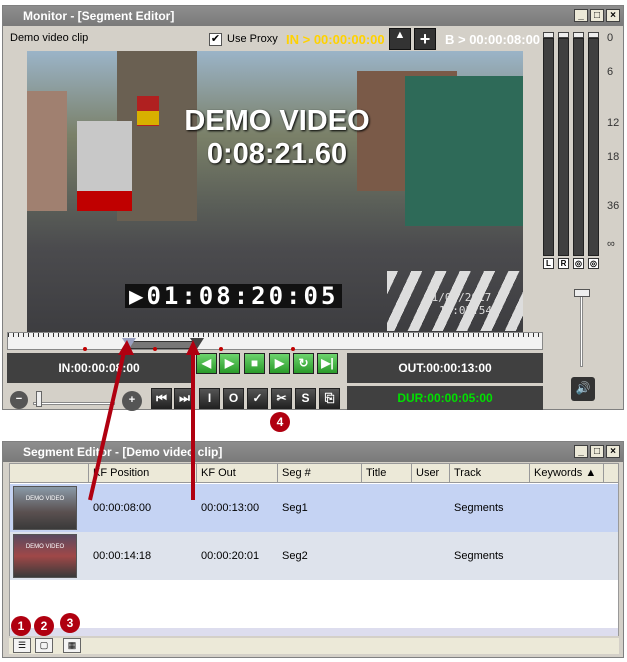 Image resolution: width=627 pixels, height=662 pixels. I want to click on badge-1: 1, so click(21, 626).